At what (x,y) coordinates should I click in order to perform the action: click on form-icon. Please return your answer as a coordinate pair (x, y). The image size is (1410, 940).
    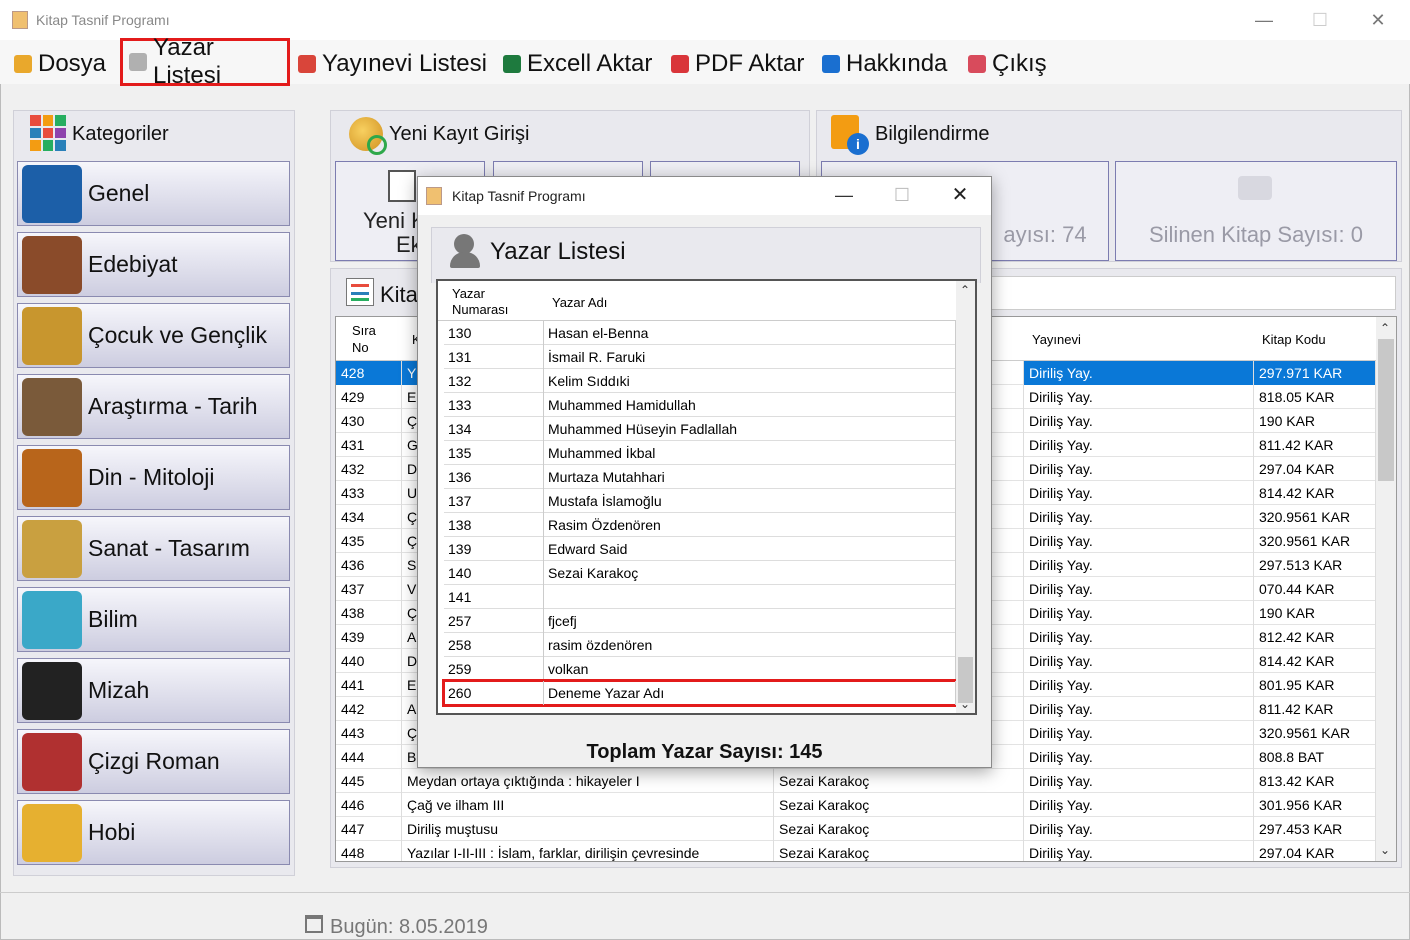
    Looking at the image, I should click on (402, 186).